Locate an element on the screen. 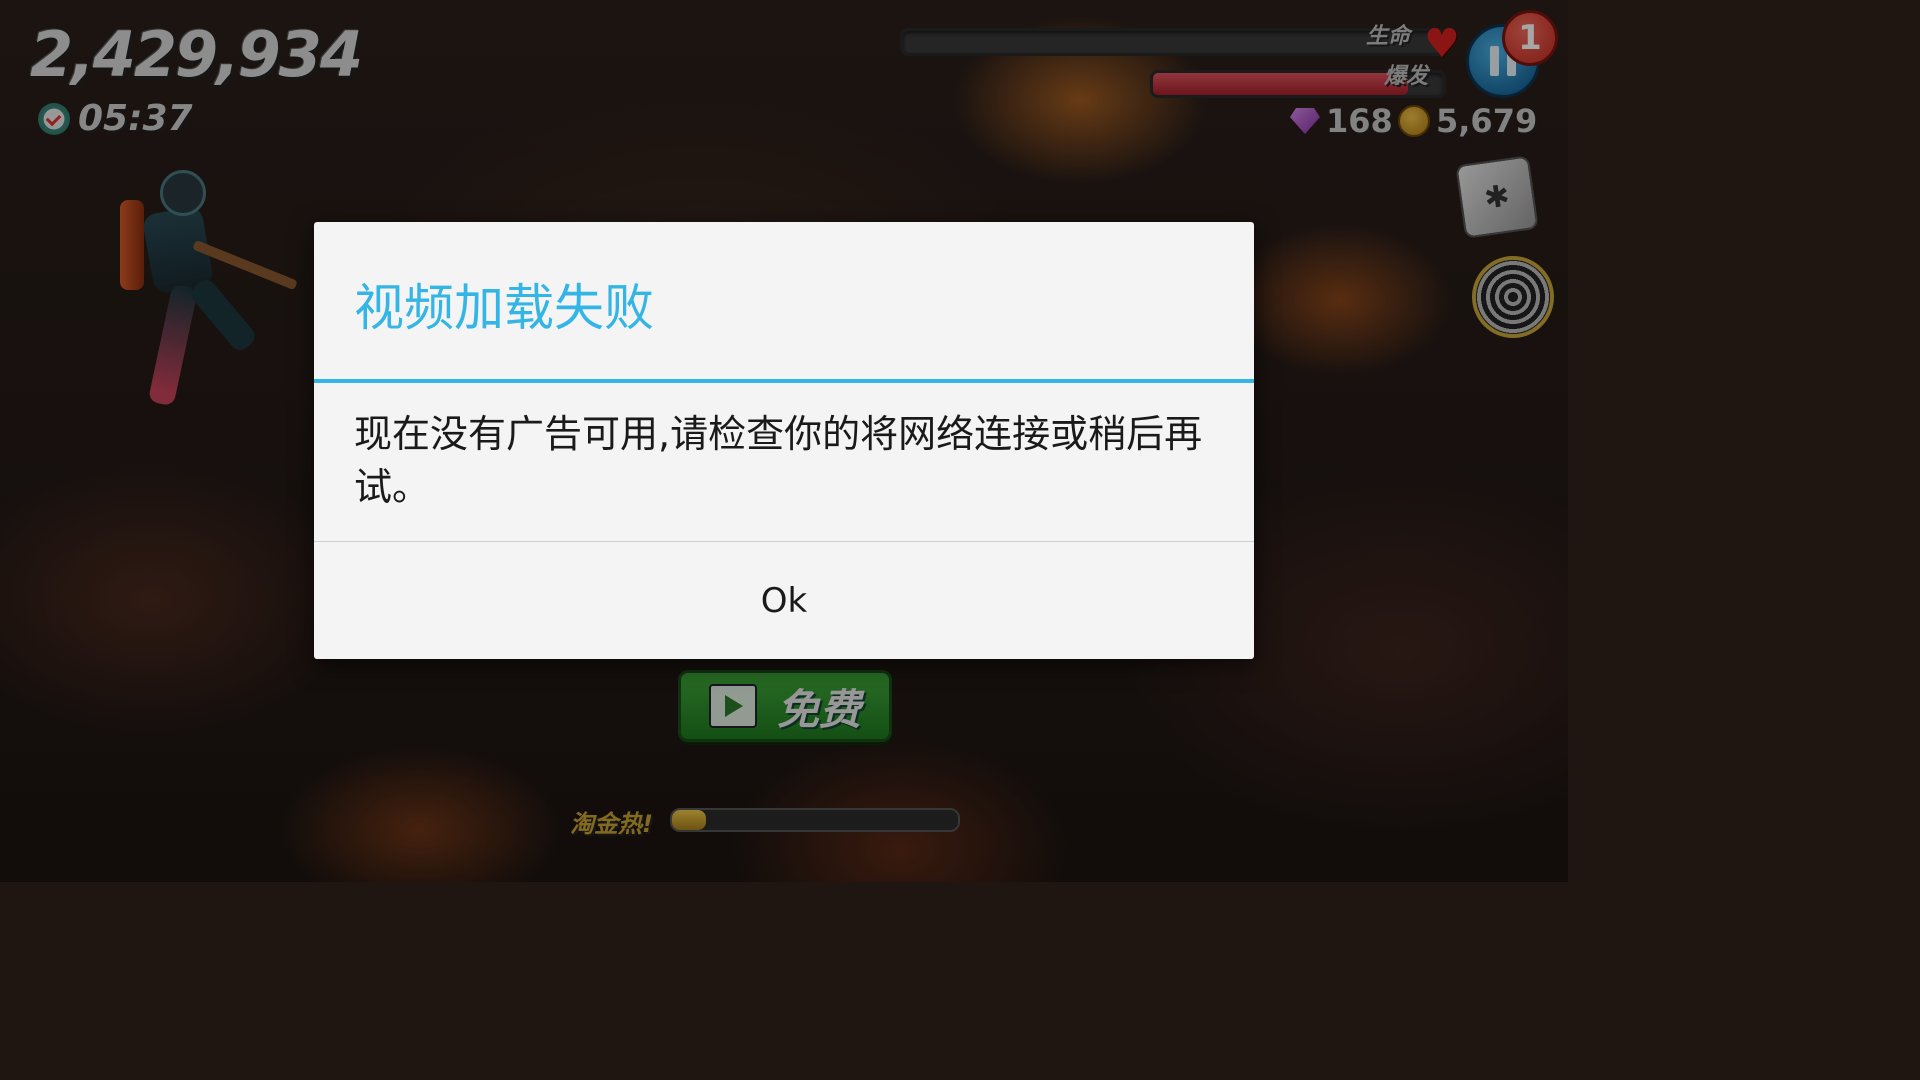 The height and width of the screenshot is (1080, 1920). dialog-message: 现在没有广告可用,请检查你的将网络连接或稍后再试。 is located at coordinates (778, 460).